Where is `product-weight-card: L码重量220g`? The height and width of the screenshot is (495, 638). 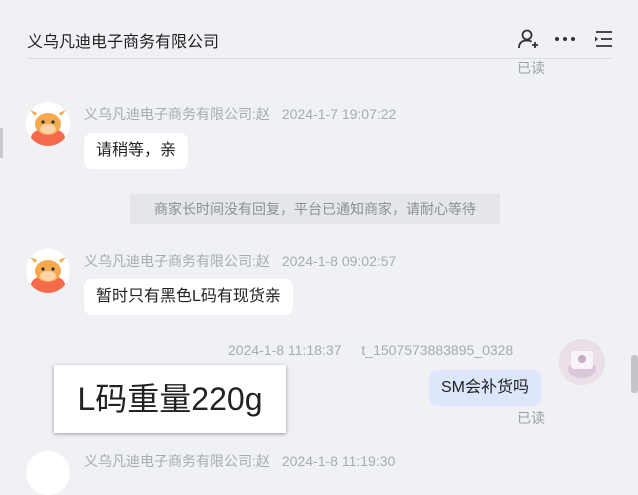
product-weight-card: L码重量220g is located at coordinates (170, 399).